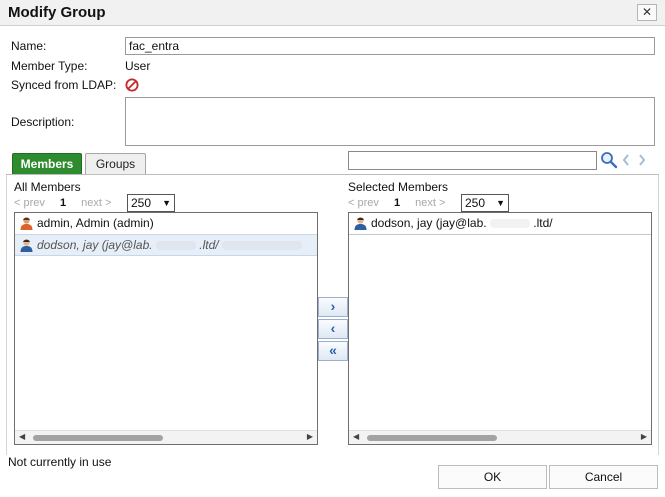 The image size is (665, 497). What do you see at coordinates (603, 477) in the screenshot?
I see `cancel-button: Cancel` at bounding box center [603, 477].